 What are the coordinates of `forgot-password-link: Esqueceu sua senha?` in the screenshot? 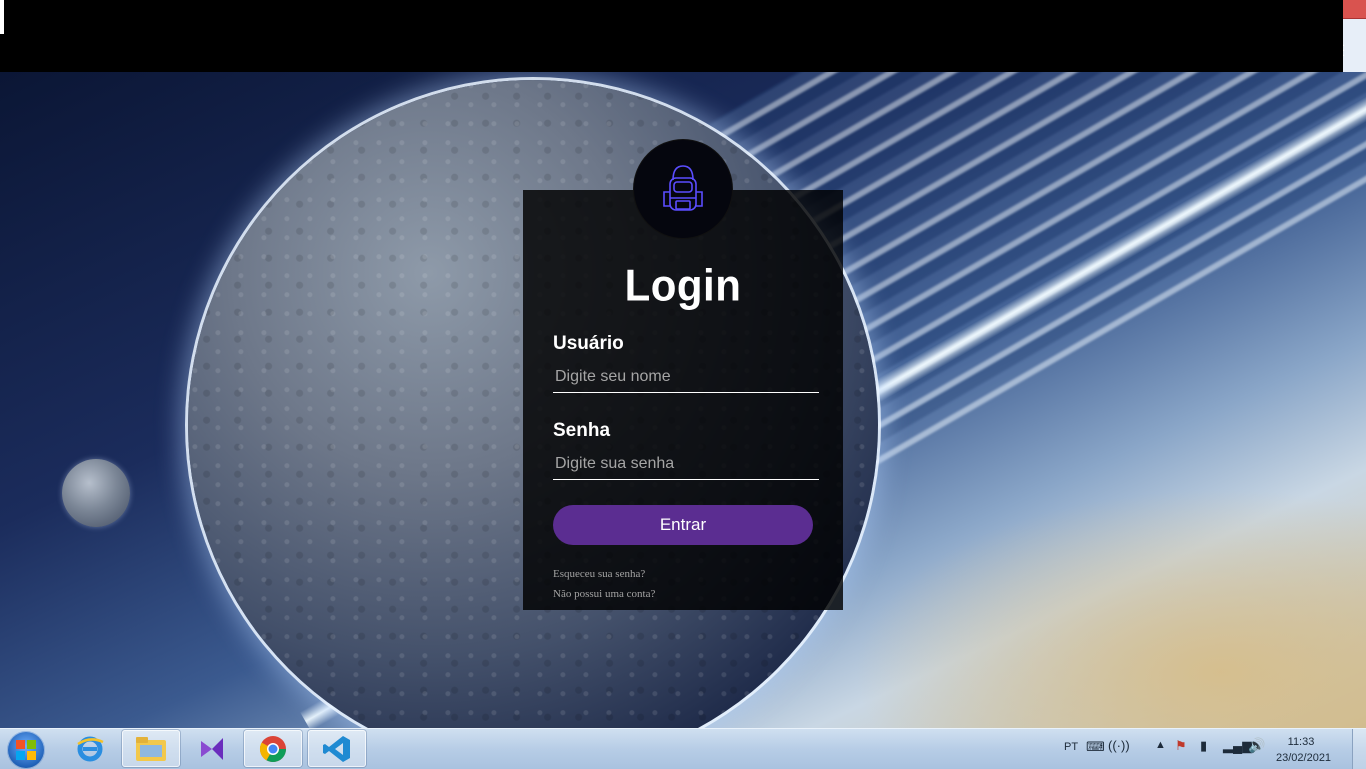 It's located at (599, 574).